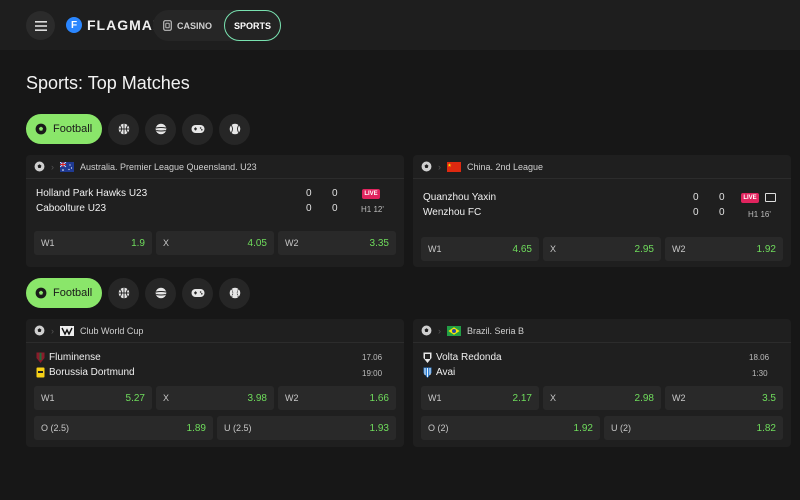 The width and height of the screenshot is (800, 500). Describe the element at coordinates (644, 249) in the screenshot. I see `odds-value: 2.95` at that location.